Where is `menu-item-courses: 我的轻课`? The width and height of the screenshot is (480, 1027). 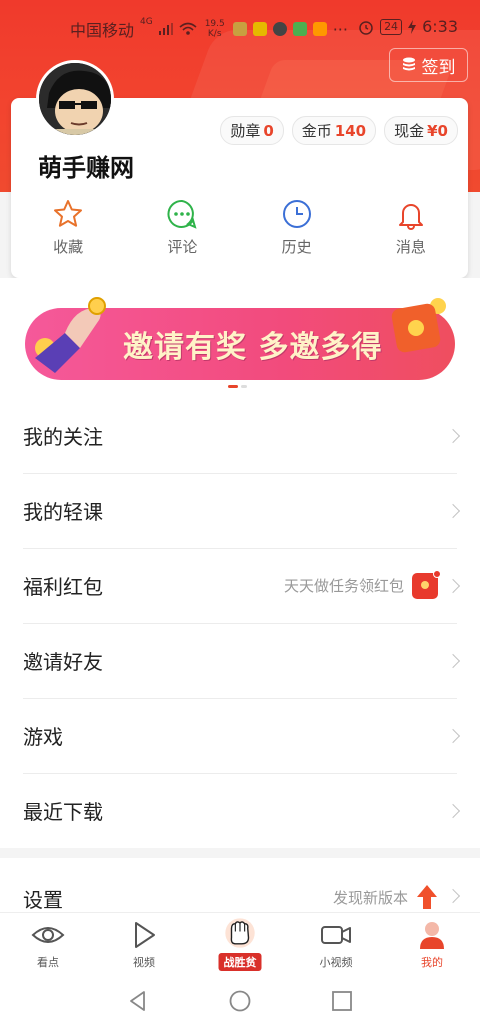 menu-item-courses: 我的轻课 is located at coordinates (240, 510).